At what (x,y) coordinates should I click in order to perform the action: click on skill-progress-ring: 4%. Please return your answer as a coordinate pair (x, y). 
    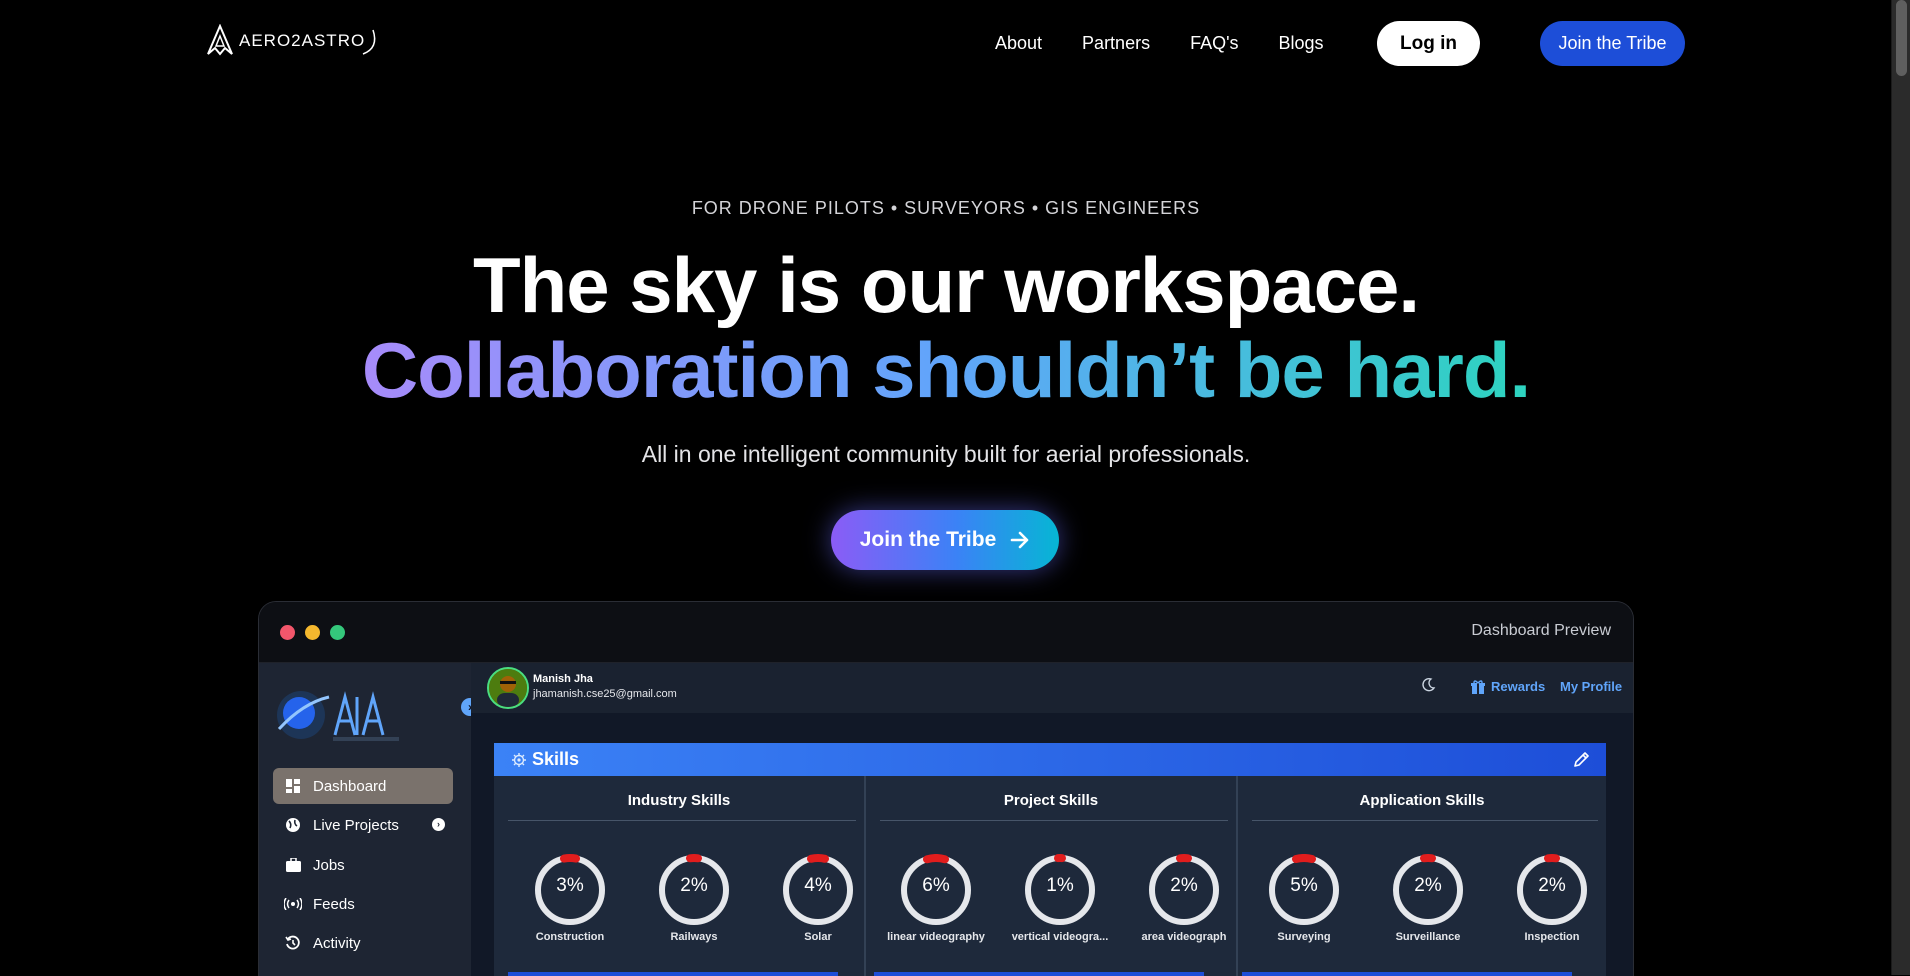
    Looking at the image, I should click on (818, 890).